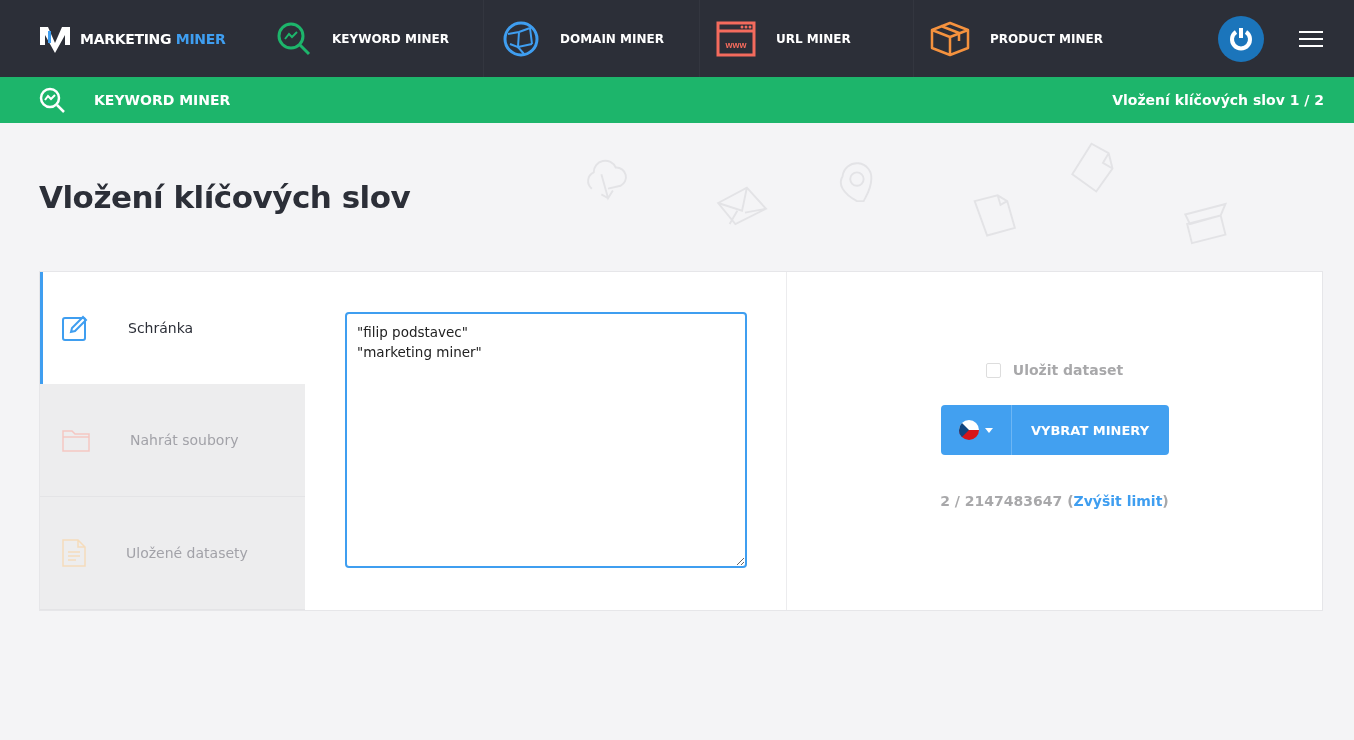 This screenshot has height=740, width=1354. What do you see at coordinates (950, 38) in the screenshot?
I see `box-icon` at bounding box center [950, 38].